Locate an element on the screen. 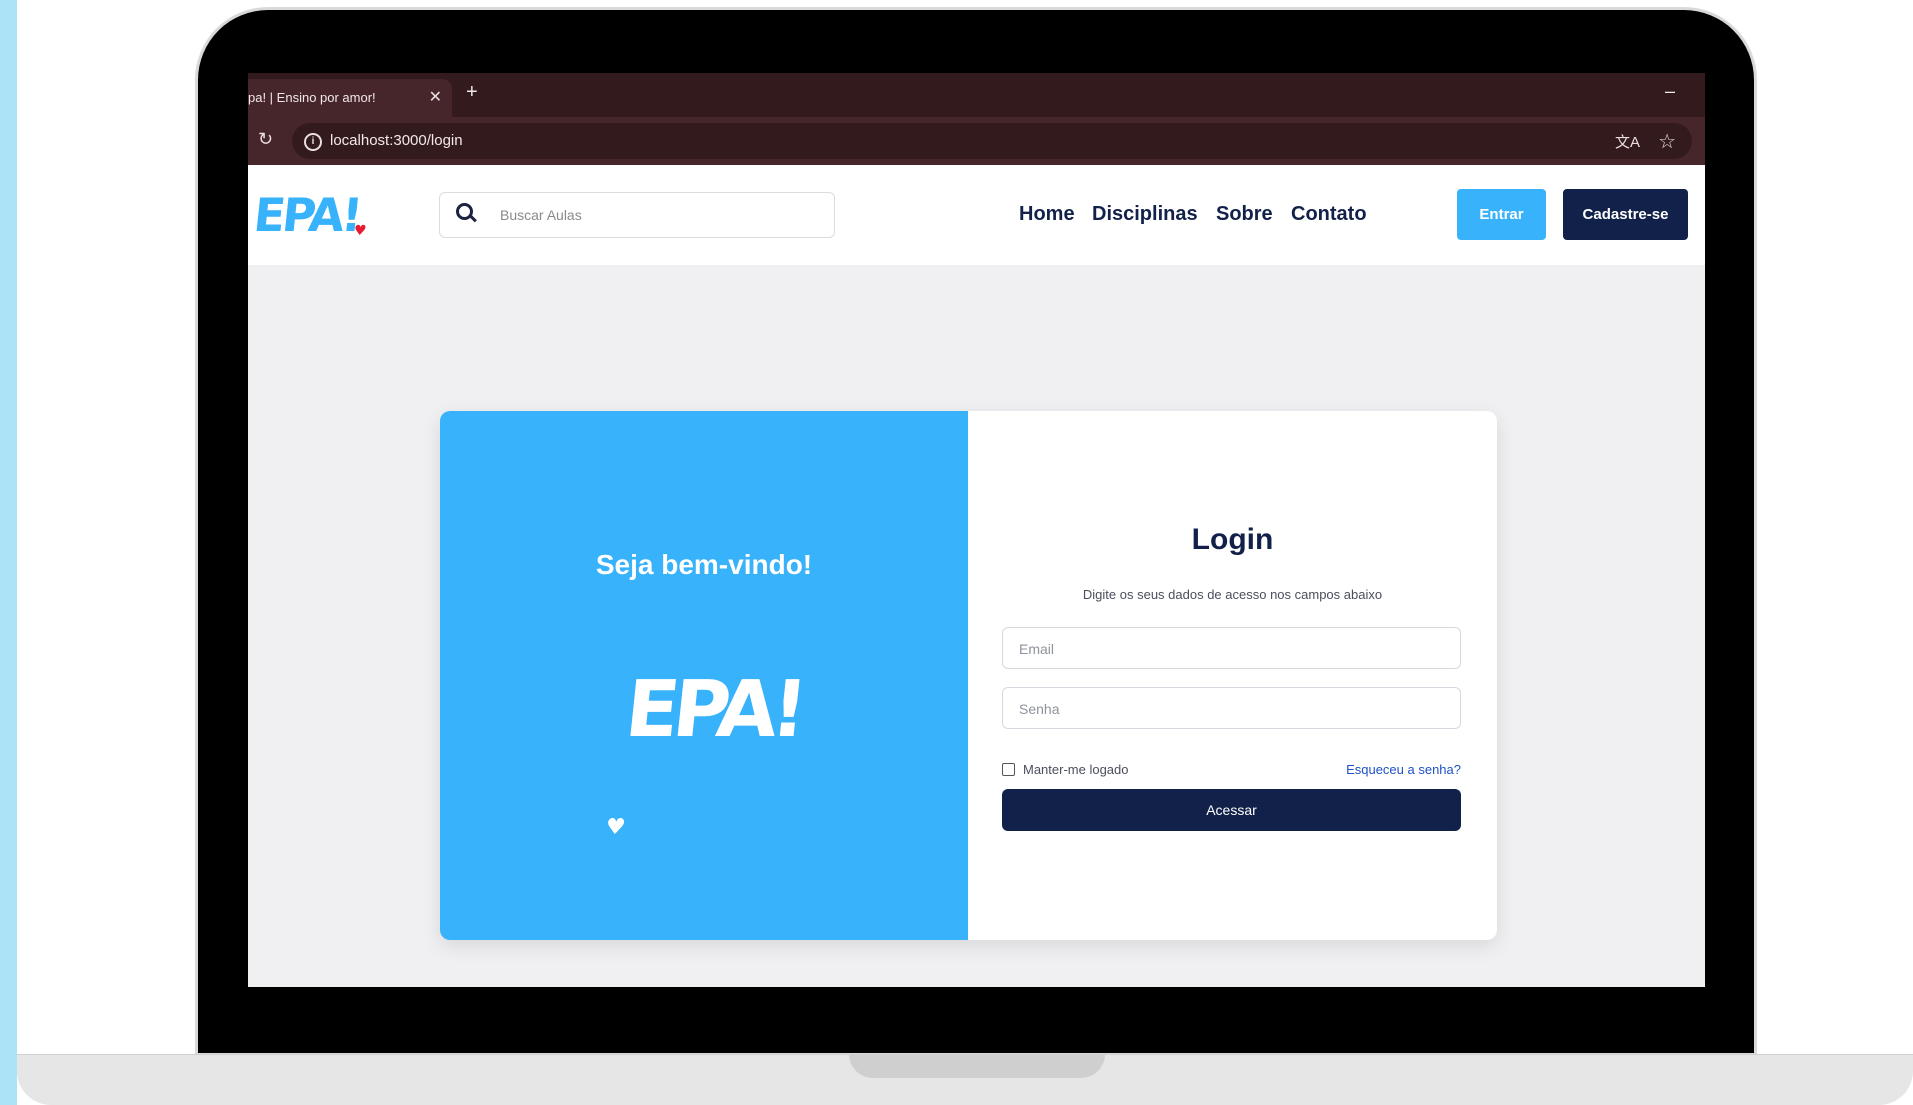  email-placeholder: Email is located at coordinates (1037, 649).